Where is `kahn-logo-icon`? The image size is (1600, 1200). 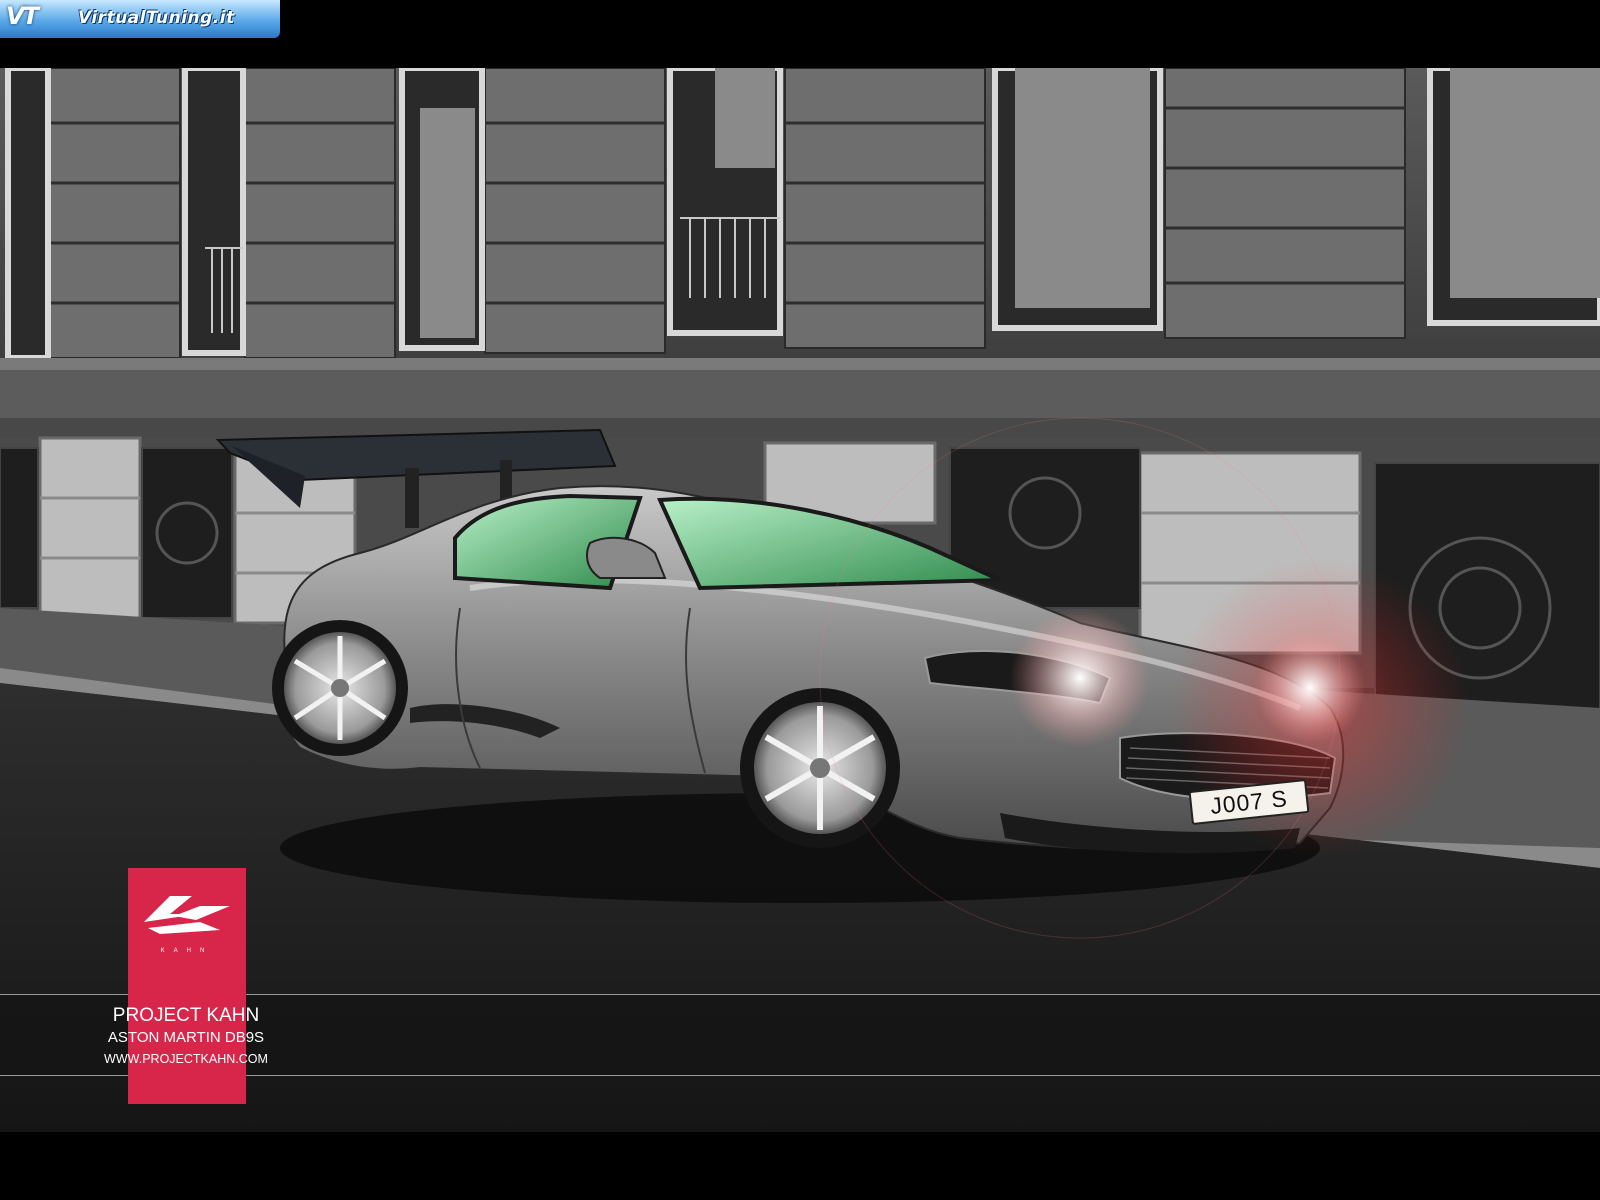 kahn-logo-icon is located at coordinates (187, 915).